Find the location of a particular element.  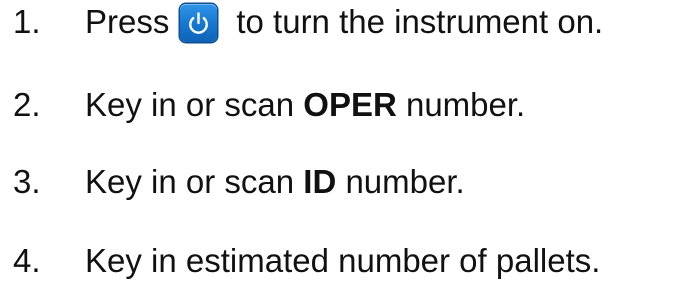

step-number: 3. is located at coordinates (27, 181).